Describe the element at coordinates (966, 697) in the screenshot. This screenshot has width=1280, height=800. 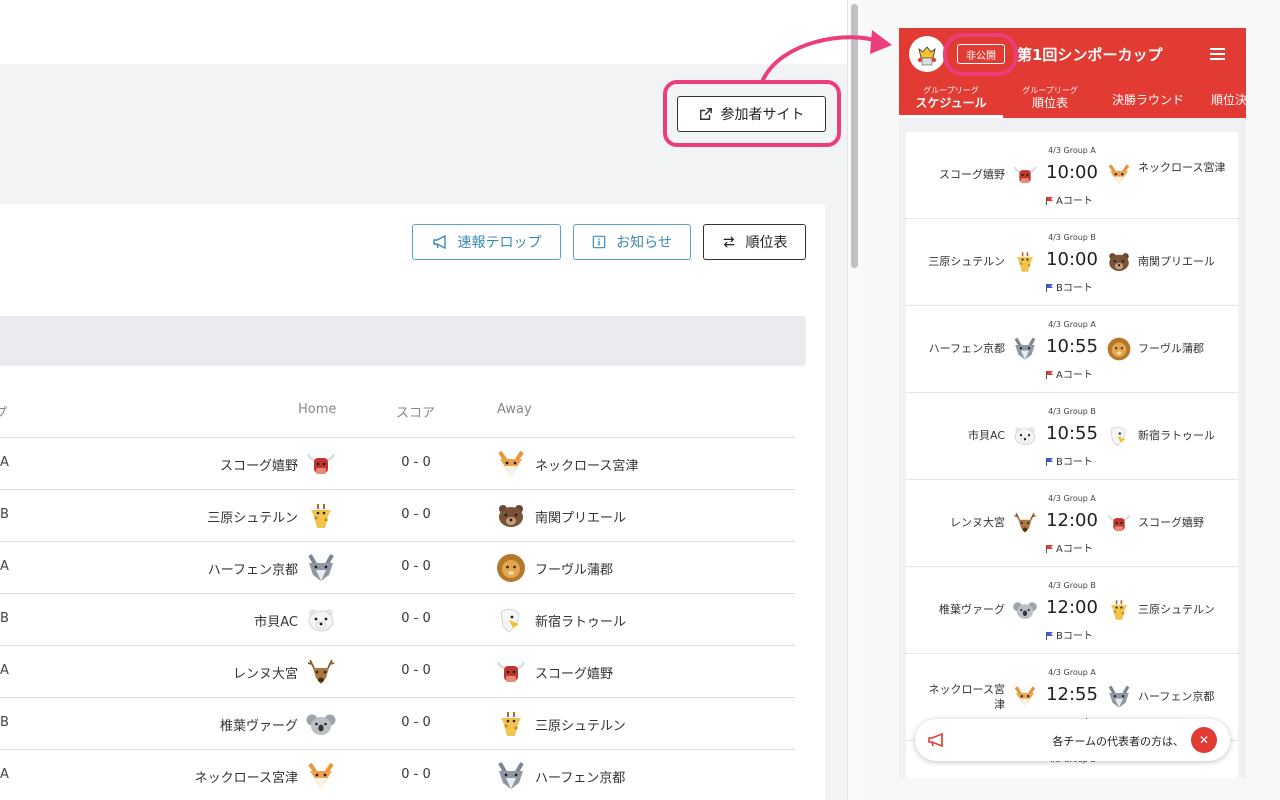
I see `match-home-team: ネックロース宮津` at that location.